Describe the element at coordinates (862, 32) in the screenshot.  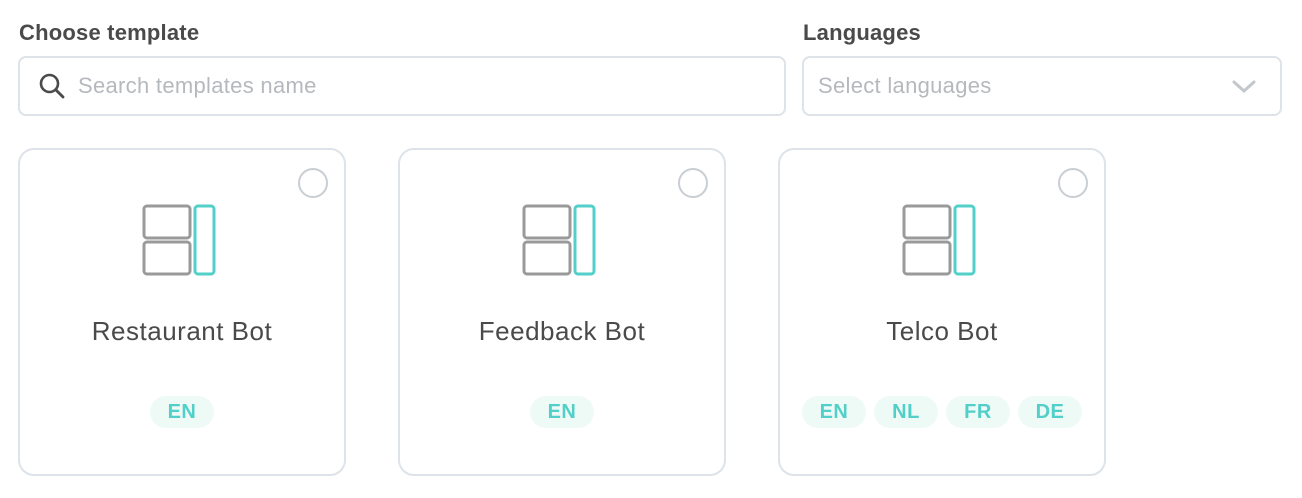
I see `languages-label: Languages` at that location.